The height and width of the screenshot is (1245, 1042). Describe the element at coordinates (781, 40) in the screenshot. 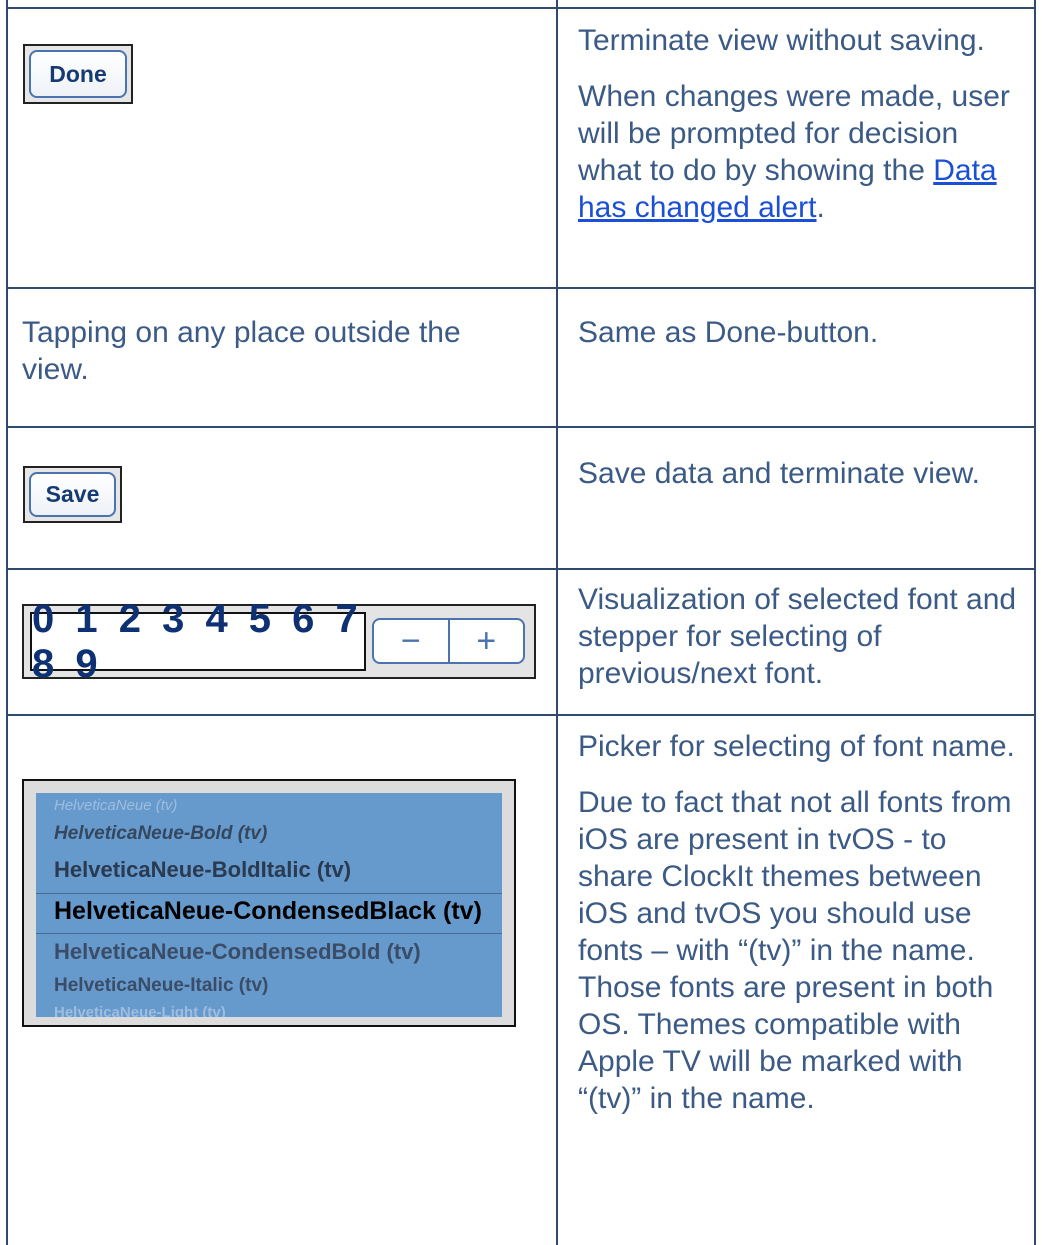

I see `done-description-line: Terminate view without saving.` at that location.